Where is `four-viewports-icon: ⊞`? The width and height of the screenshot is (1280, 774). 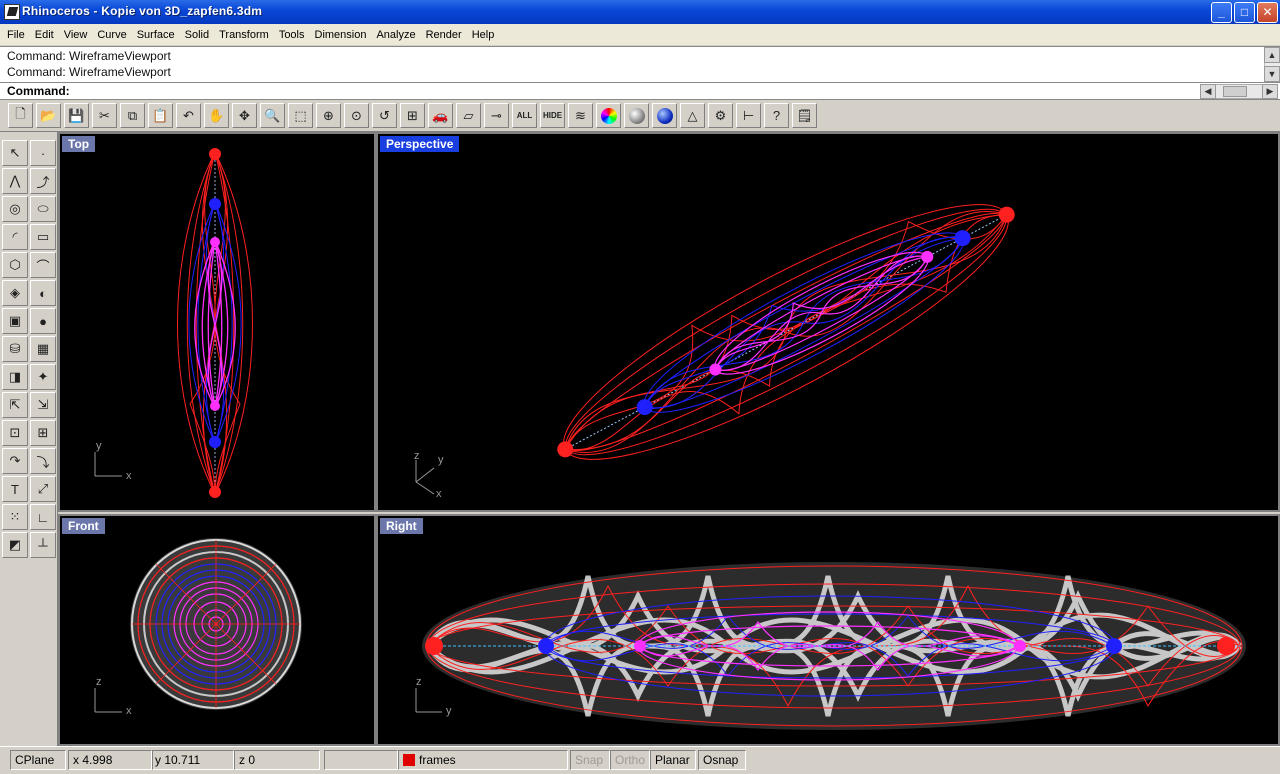 four-viewports-icon: ⊞ is located at coordinates (412, 115).